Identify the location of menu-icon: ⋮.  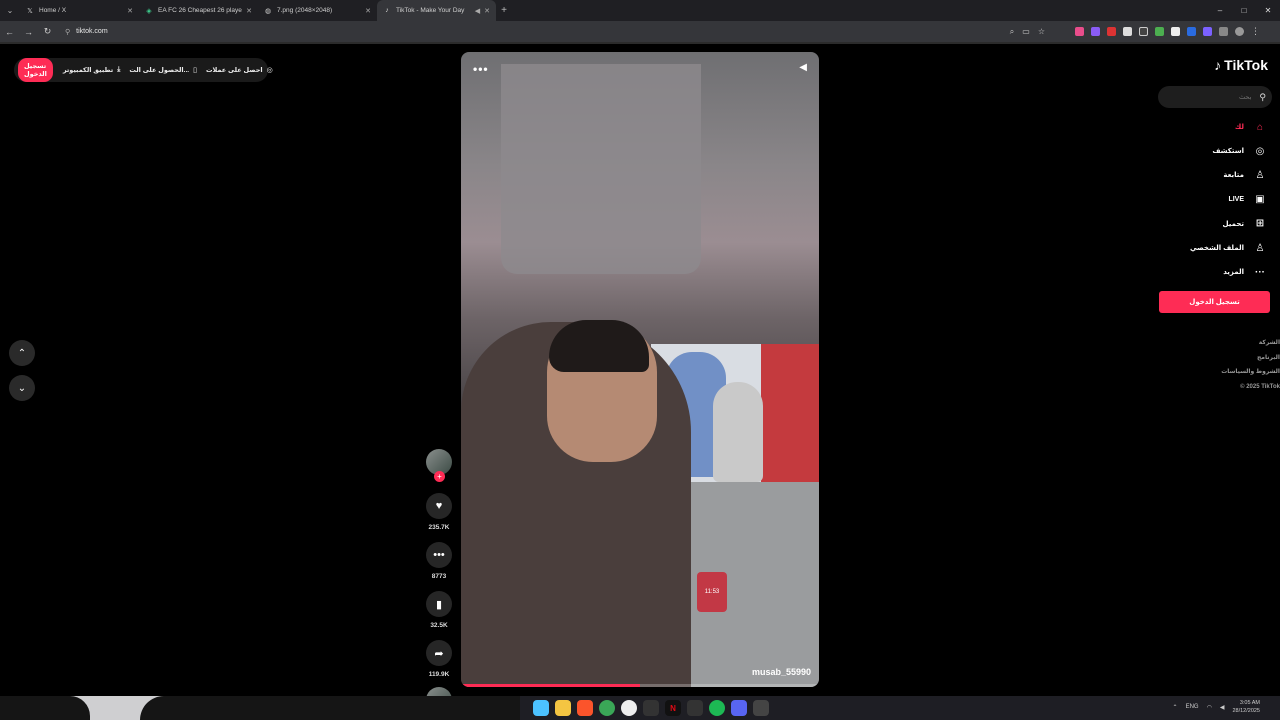
(1255, 31).